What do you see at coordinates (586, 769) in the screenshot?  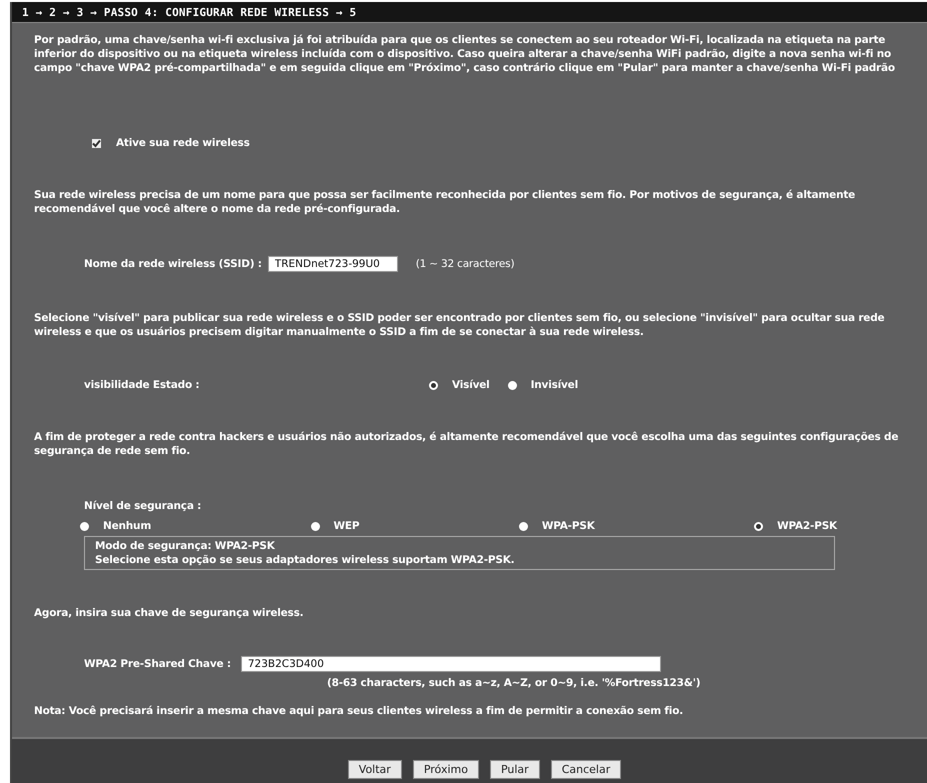 I see `form-button: Cancelar` at bounding box center [586, 769].